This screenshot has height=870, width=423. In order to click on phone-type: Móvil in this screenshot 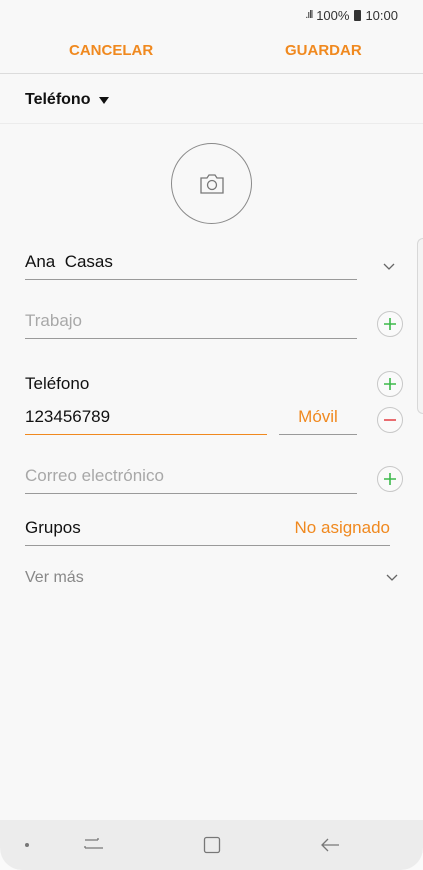, I will do `click(318, 416)`.